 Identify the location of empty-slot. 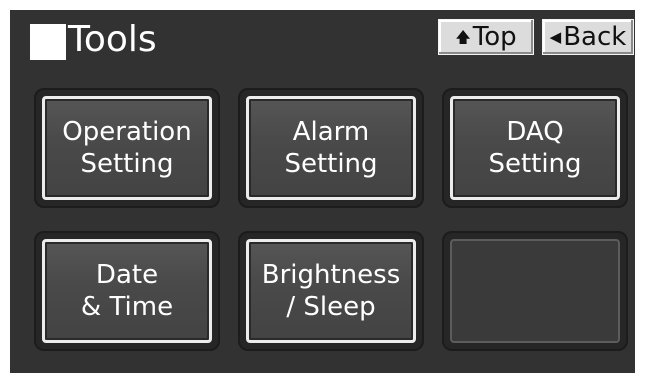
(535, 291).